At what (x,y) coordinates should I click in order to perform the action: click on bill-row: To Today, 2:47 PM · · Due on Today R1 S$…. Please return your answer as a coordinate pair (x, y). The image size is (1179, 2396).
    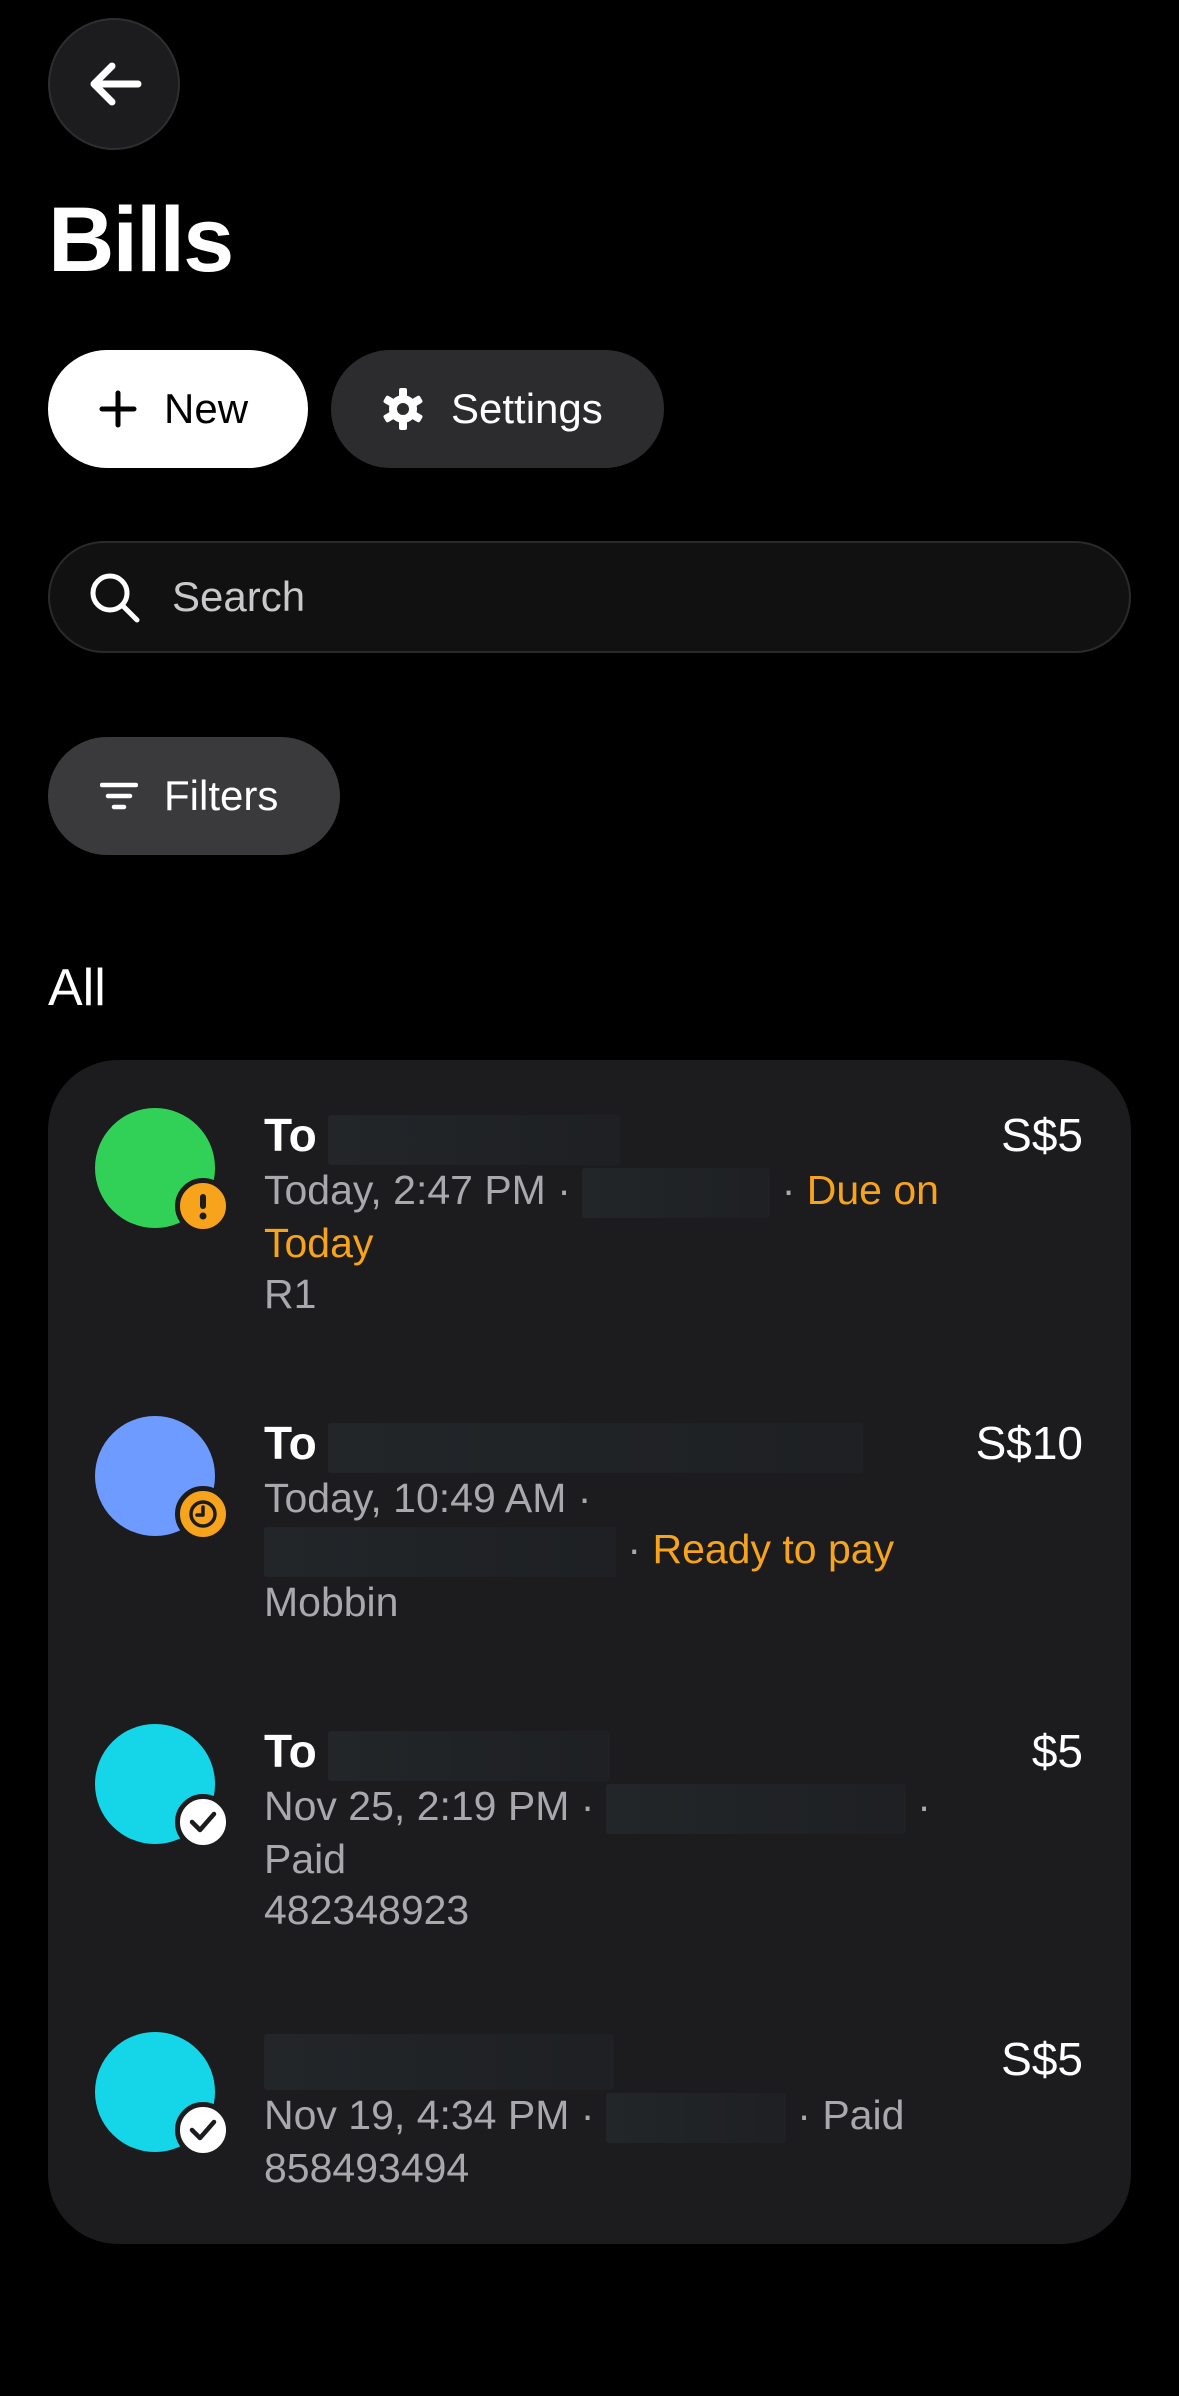
    Looking at the image, I should click on (589, 1218).